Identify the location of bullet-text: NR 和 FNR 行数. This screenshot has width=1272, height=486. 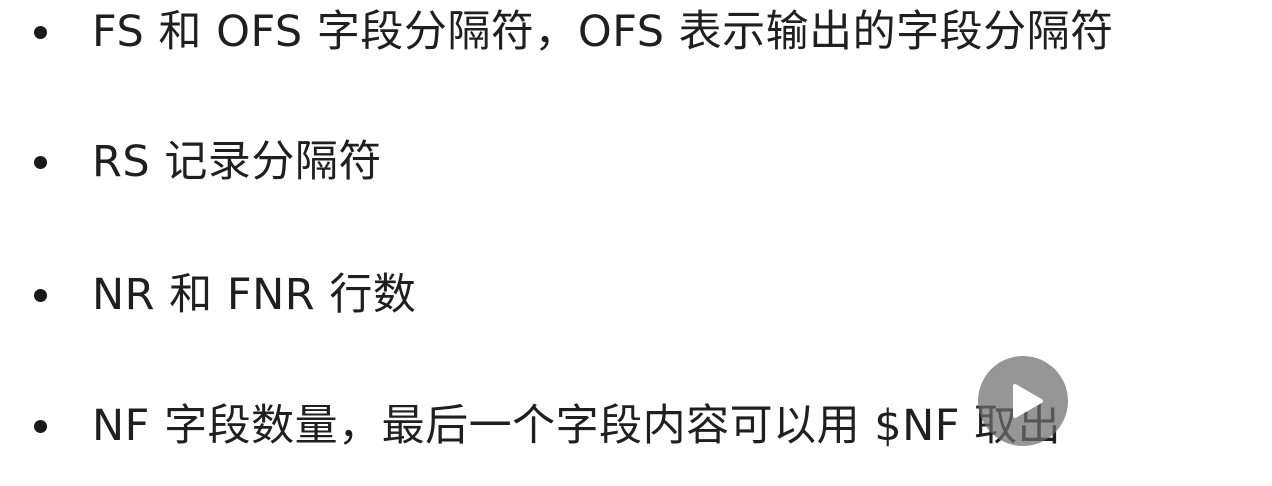
(254, 295).